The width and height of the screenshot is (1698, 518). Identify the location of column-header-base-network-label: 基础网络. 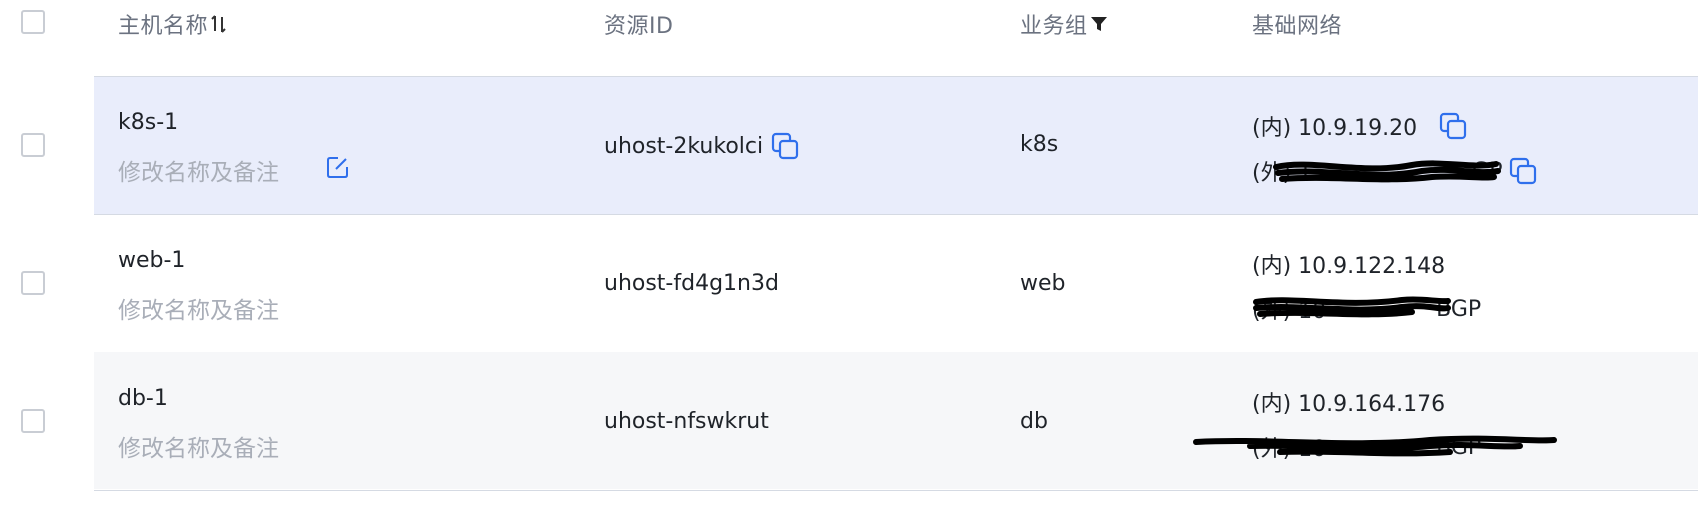
(1297, 26).